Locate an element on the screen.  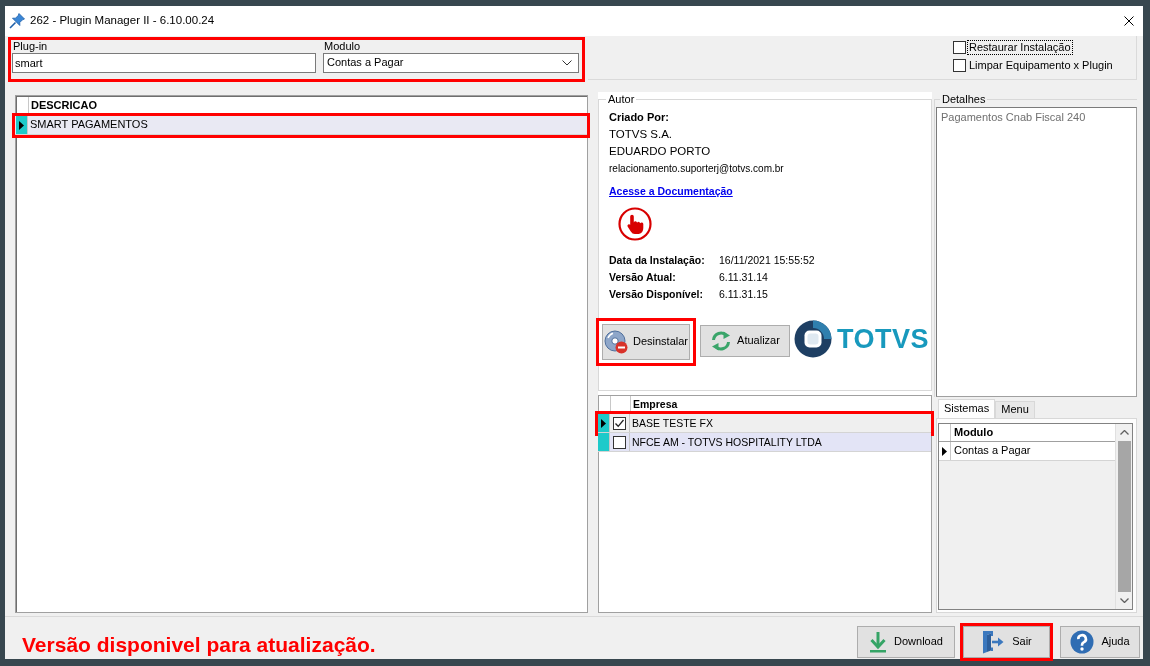
info-value: 6.11.31.14 is located at coordinates (743, 277).